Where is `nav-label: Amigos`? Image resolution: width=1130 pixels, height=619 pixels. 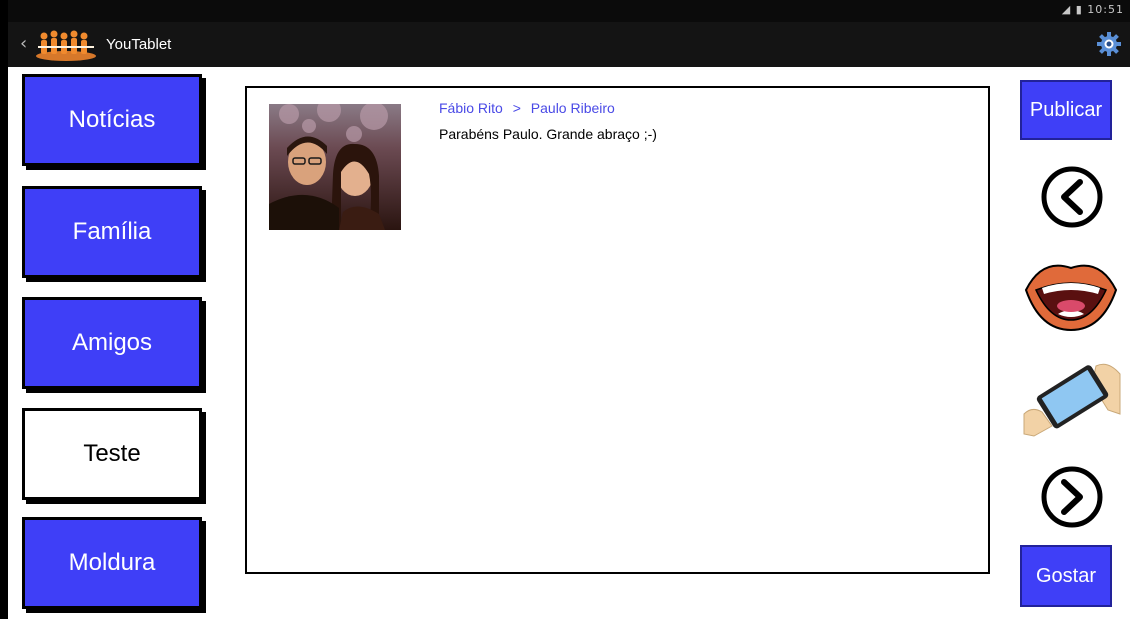 nav-label: Amigos is located at coordinates (112, 342).